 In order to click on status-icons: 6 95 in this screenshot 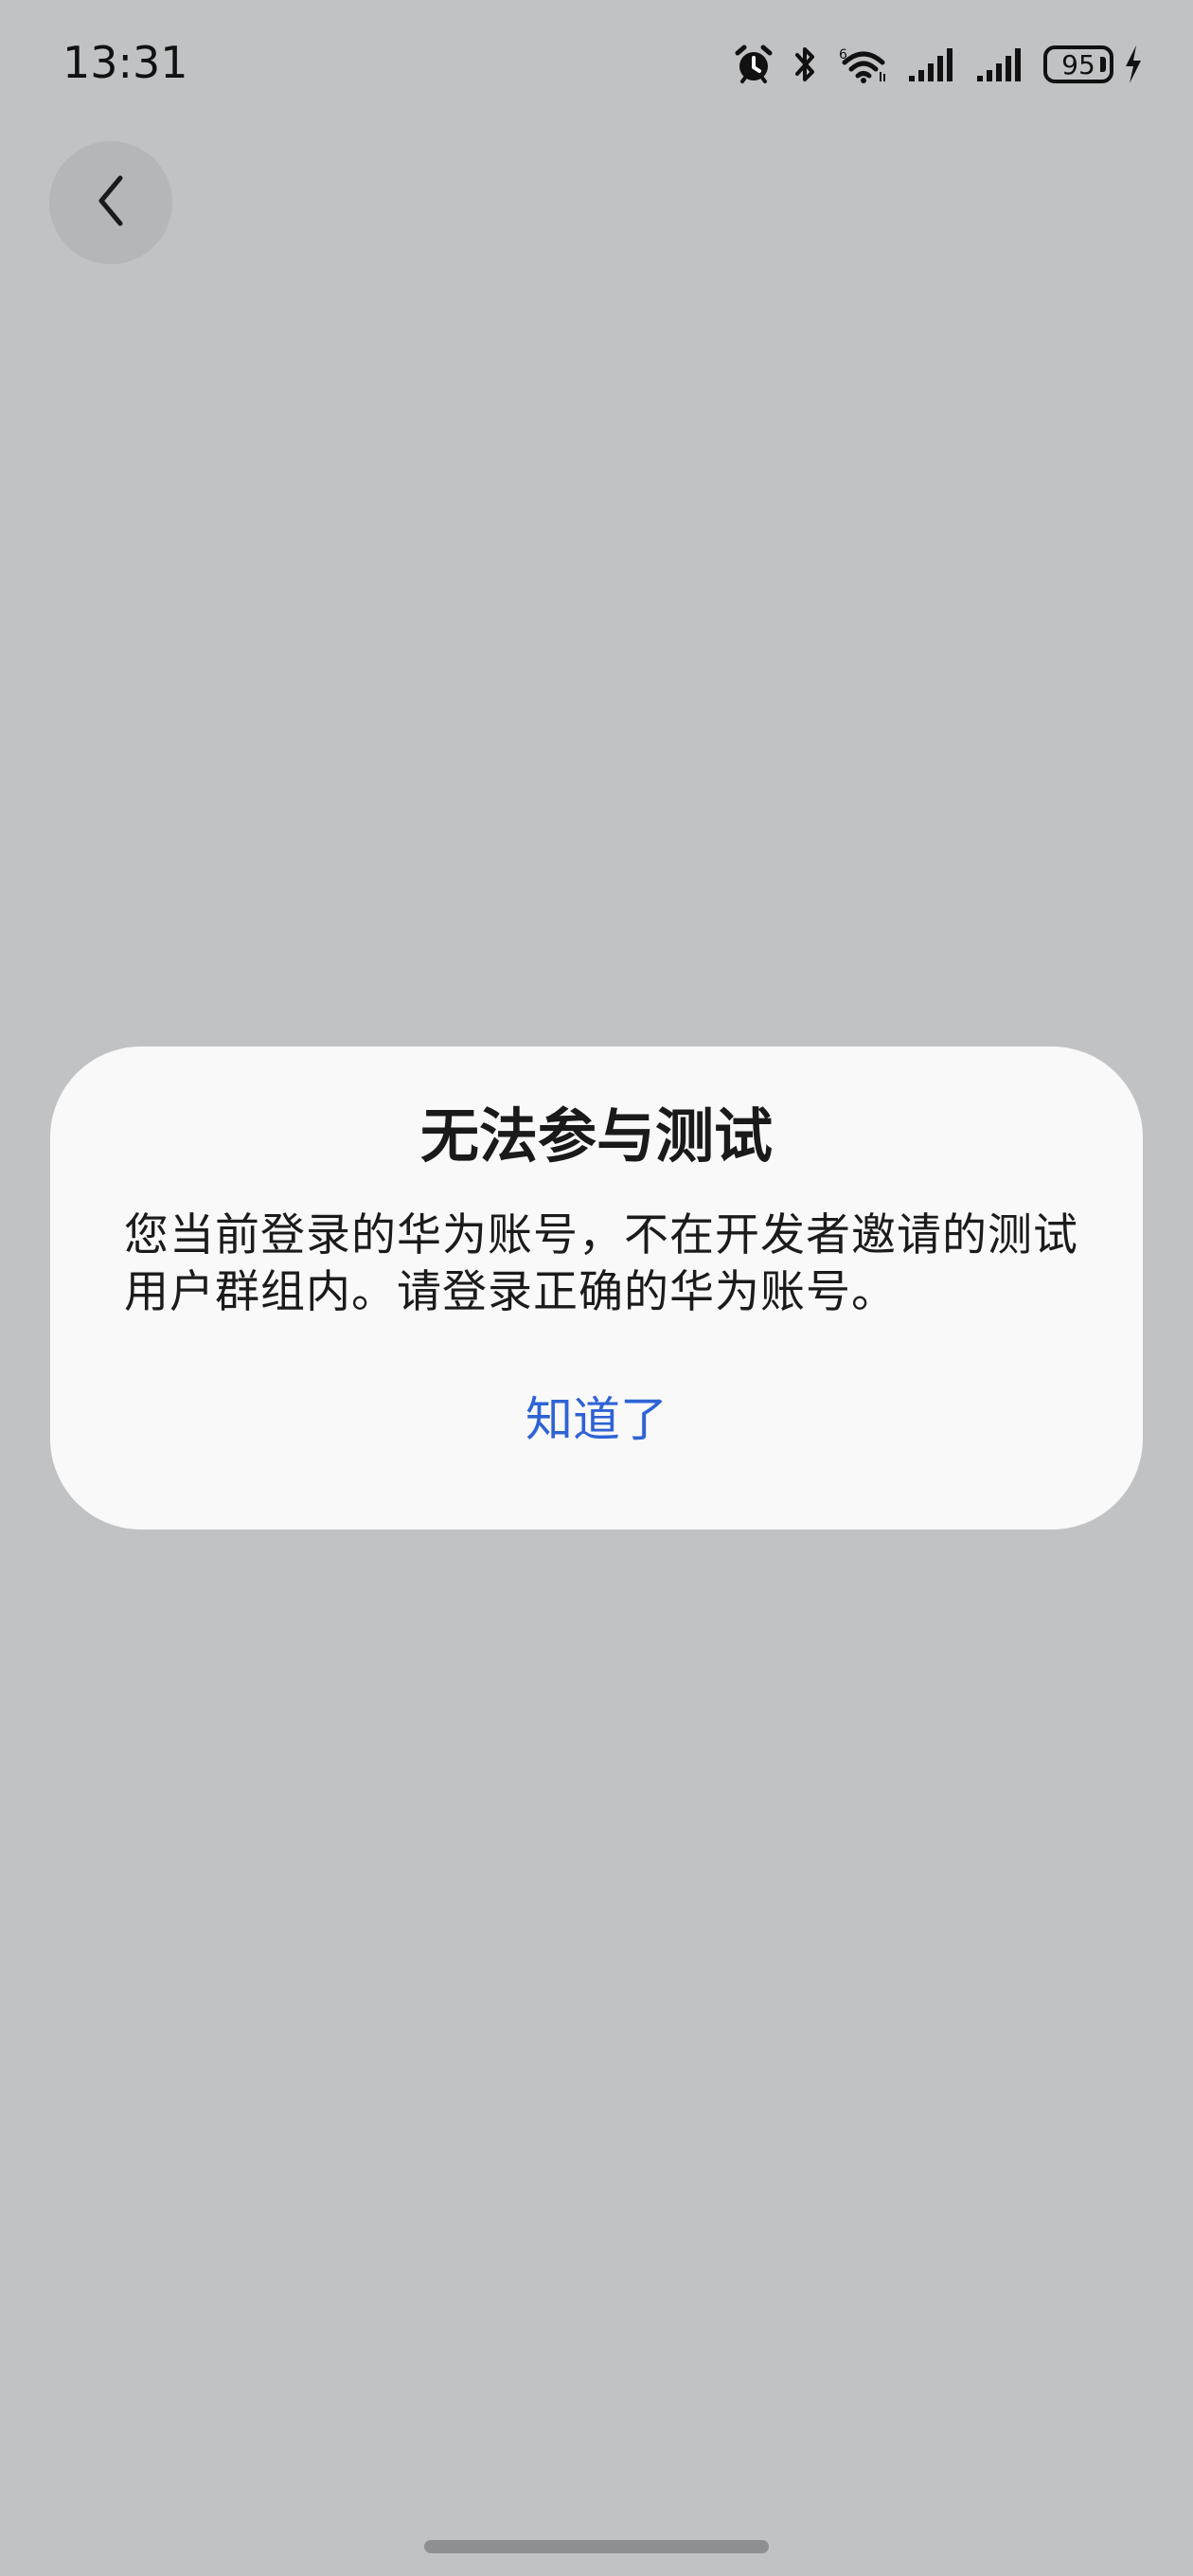, I will do `click(938, 64)`.